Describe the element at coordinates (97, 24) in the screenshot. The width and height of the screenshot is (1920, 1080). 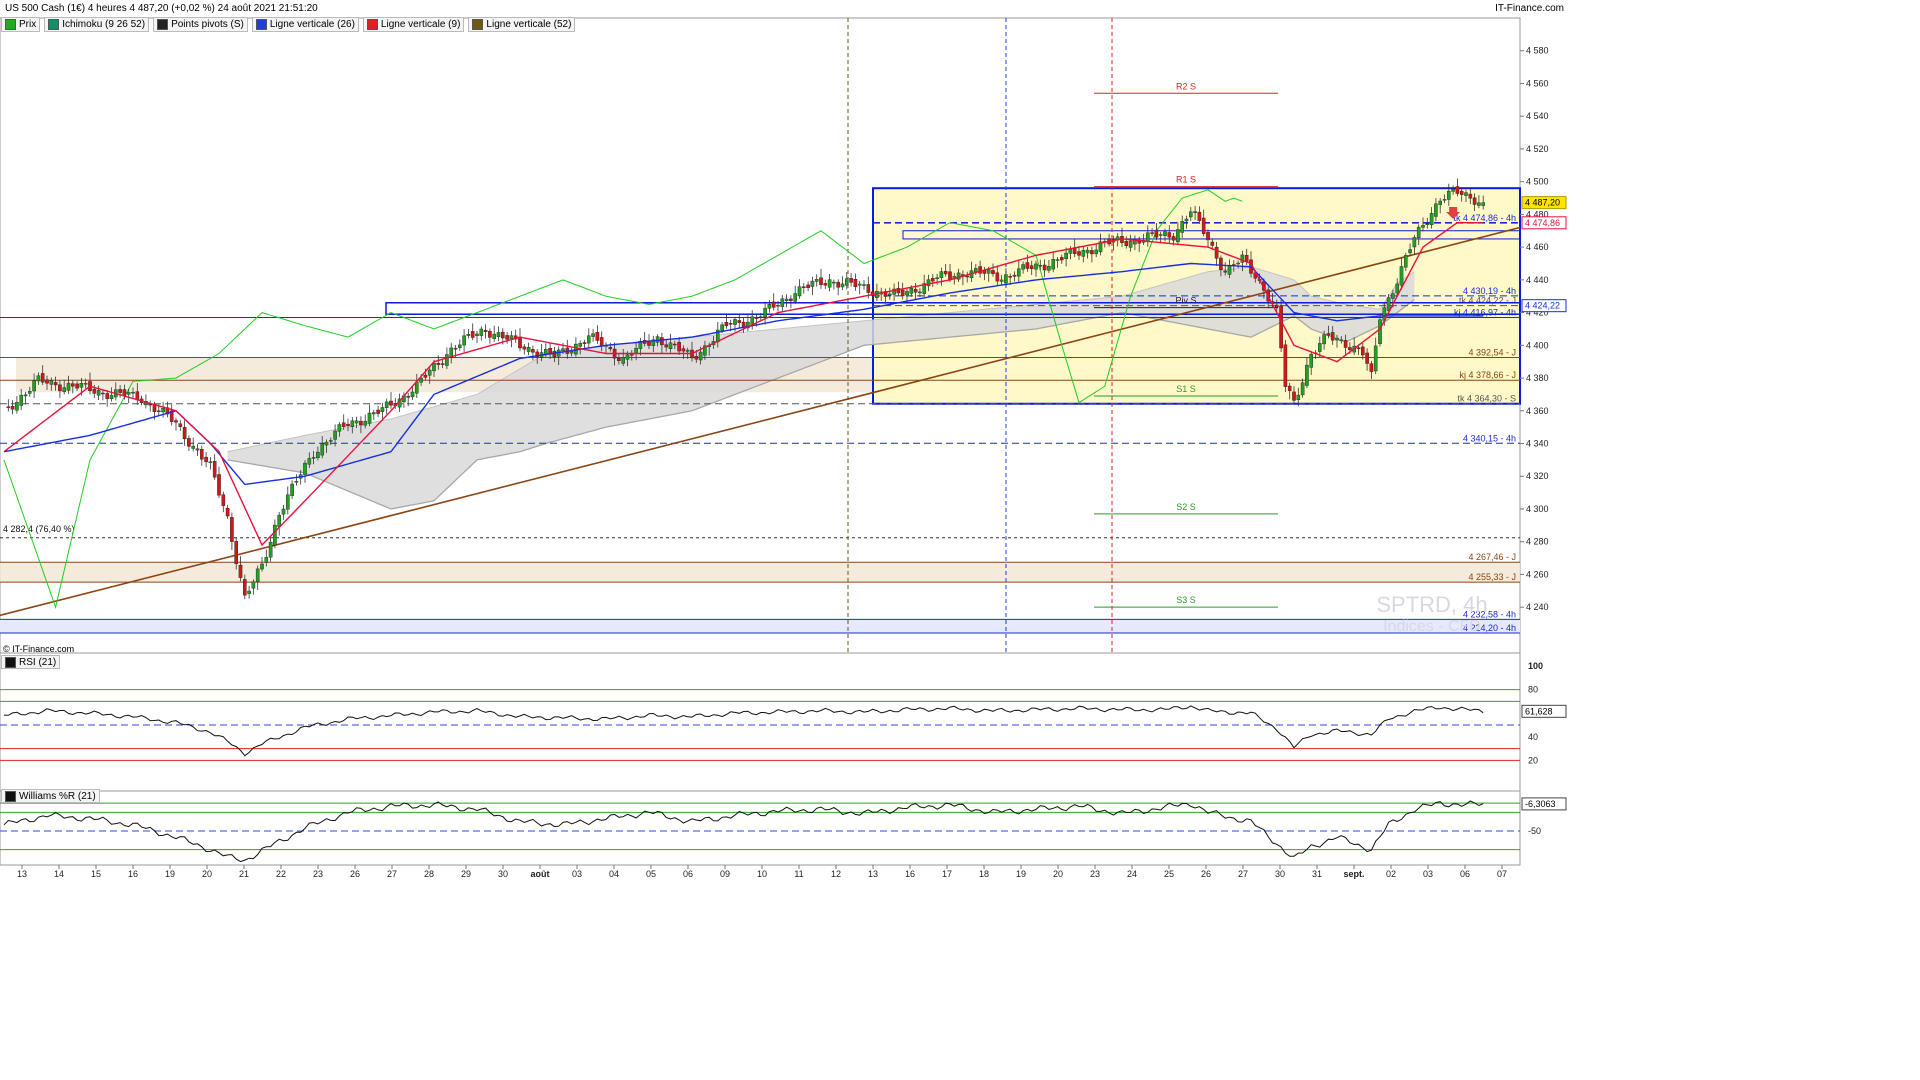
I see `legend-item-ichimoku: Ichimoku (9 26 52)` at that location.